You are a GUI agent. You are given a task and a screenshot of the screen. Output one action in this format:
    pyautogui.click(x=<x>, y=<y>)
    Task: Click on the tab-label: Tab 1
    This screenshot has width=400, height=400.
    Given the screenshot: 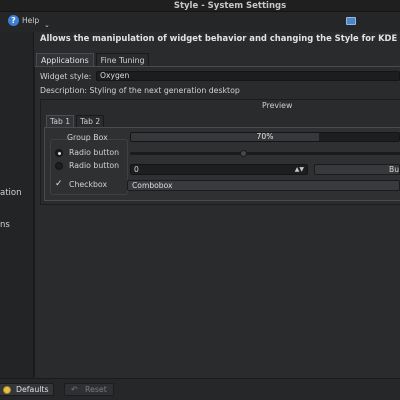 What is the action you would take?
    pyautogui.click(x=60, y=121)
    